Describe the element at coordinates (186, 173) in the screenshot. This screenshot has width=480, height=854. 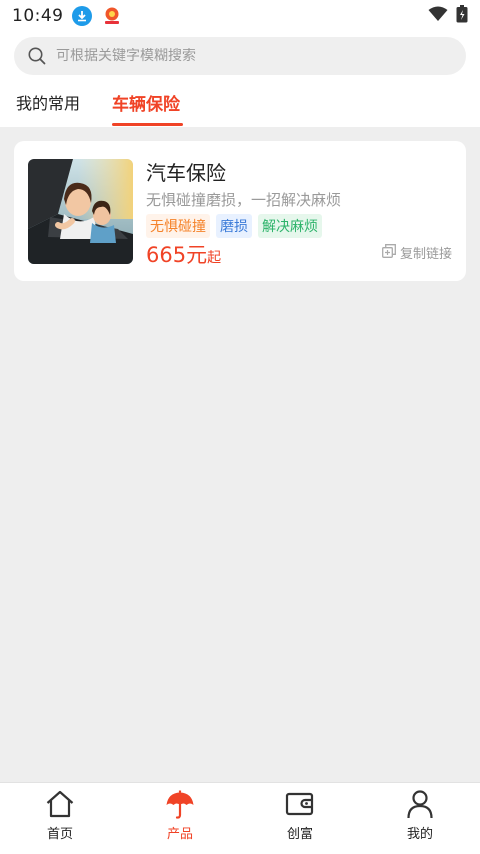
I see `product-title: 汽车保险` at that location.